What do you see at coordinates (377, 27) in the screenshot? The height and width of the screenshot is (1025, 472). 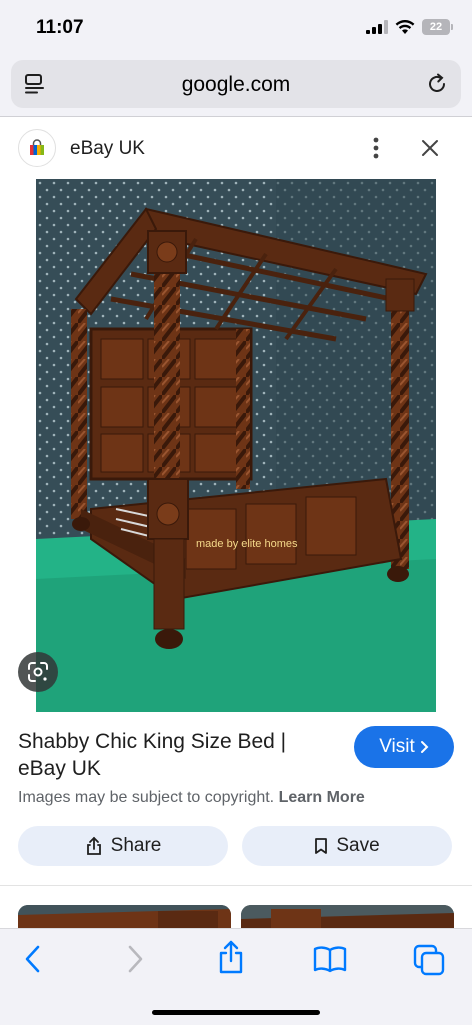 I see `cellular-signal-icon` at bounding box center [377, 27].